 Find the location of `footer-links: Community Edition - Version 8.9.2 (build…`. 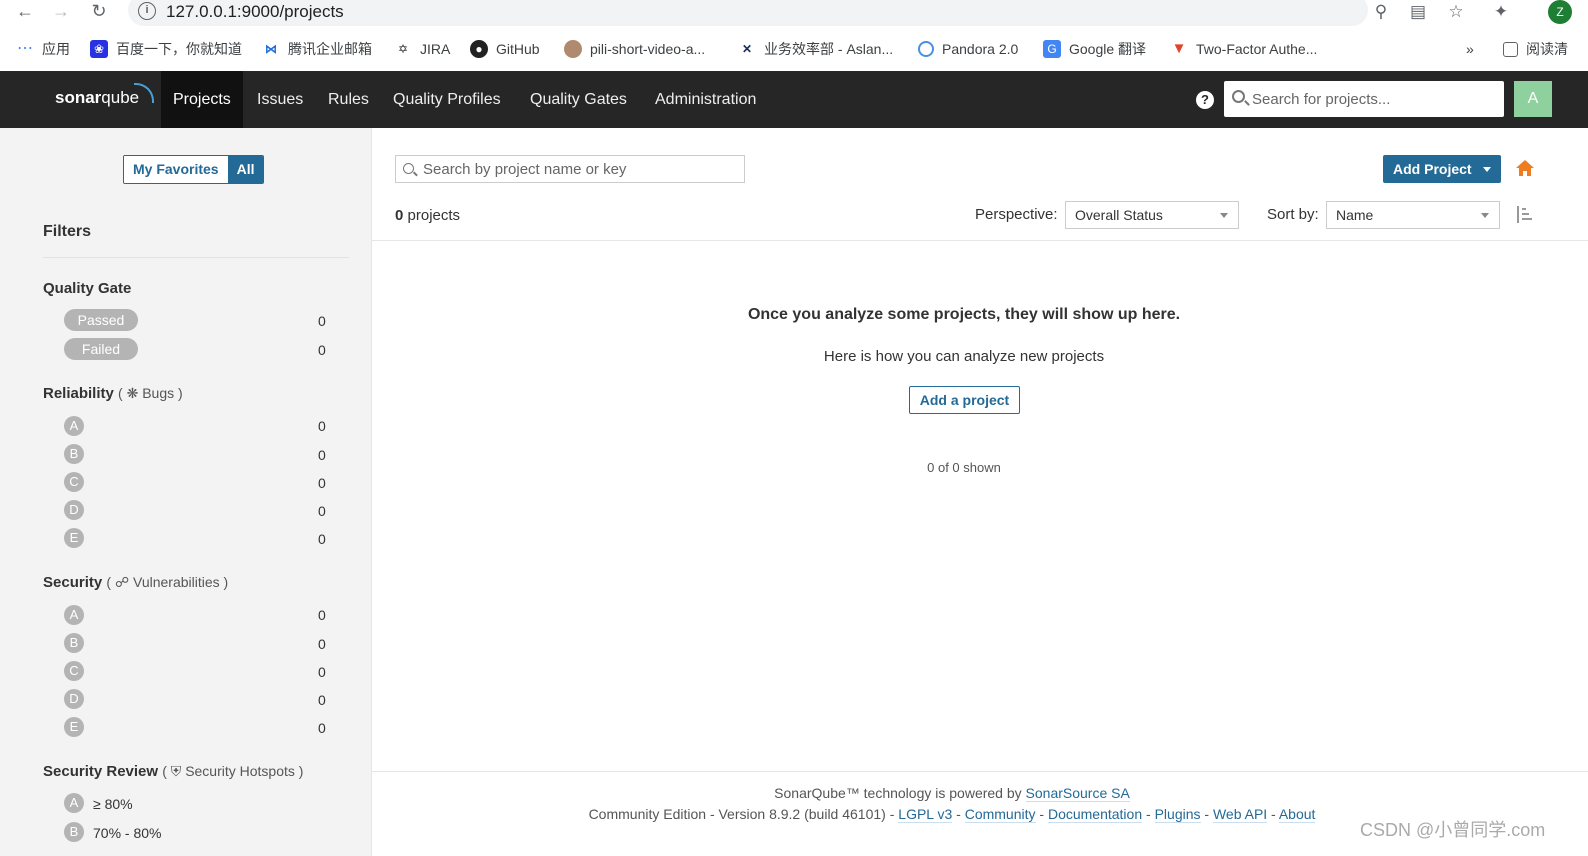

footer-links: Community Edition - Version 8.9.2 (build… is located at coordinates (952, 814).